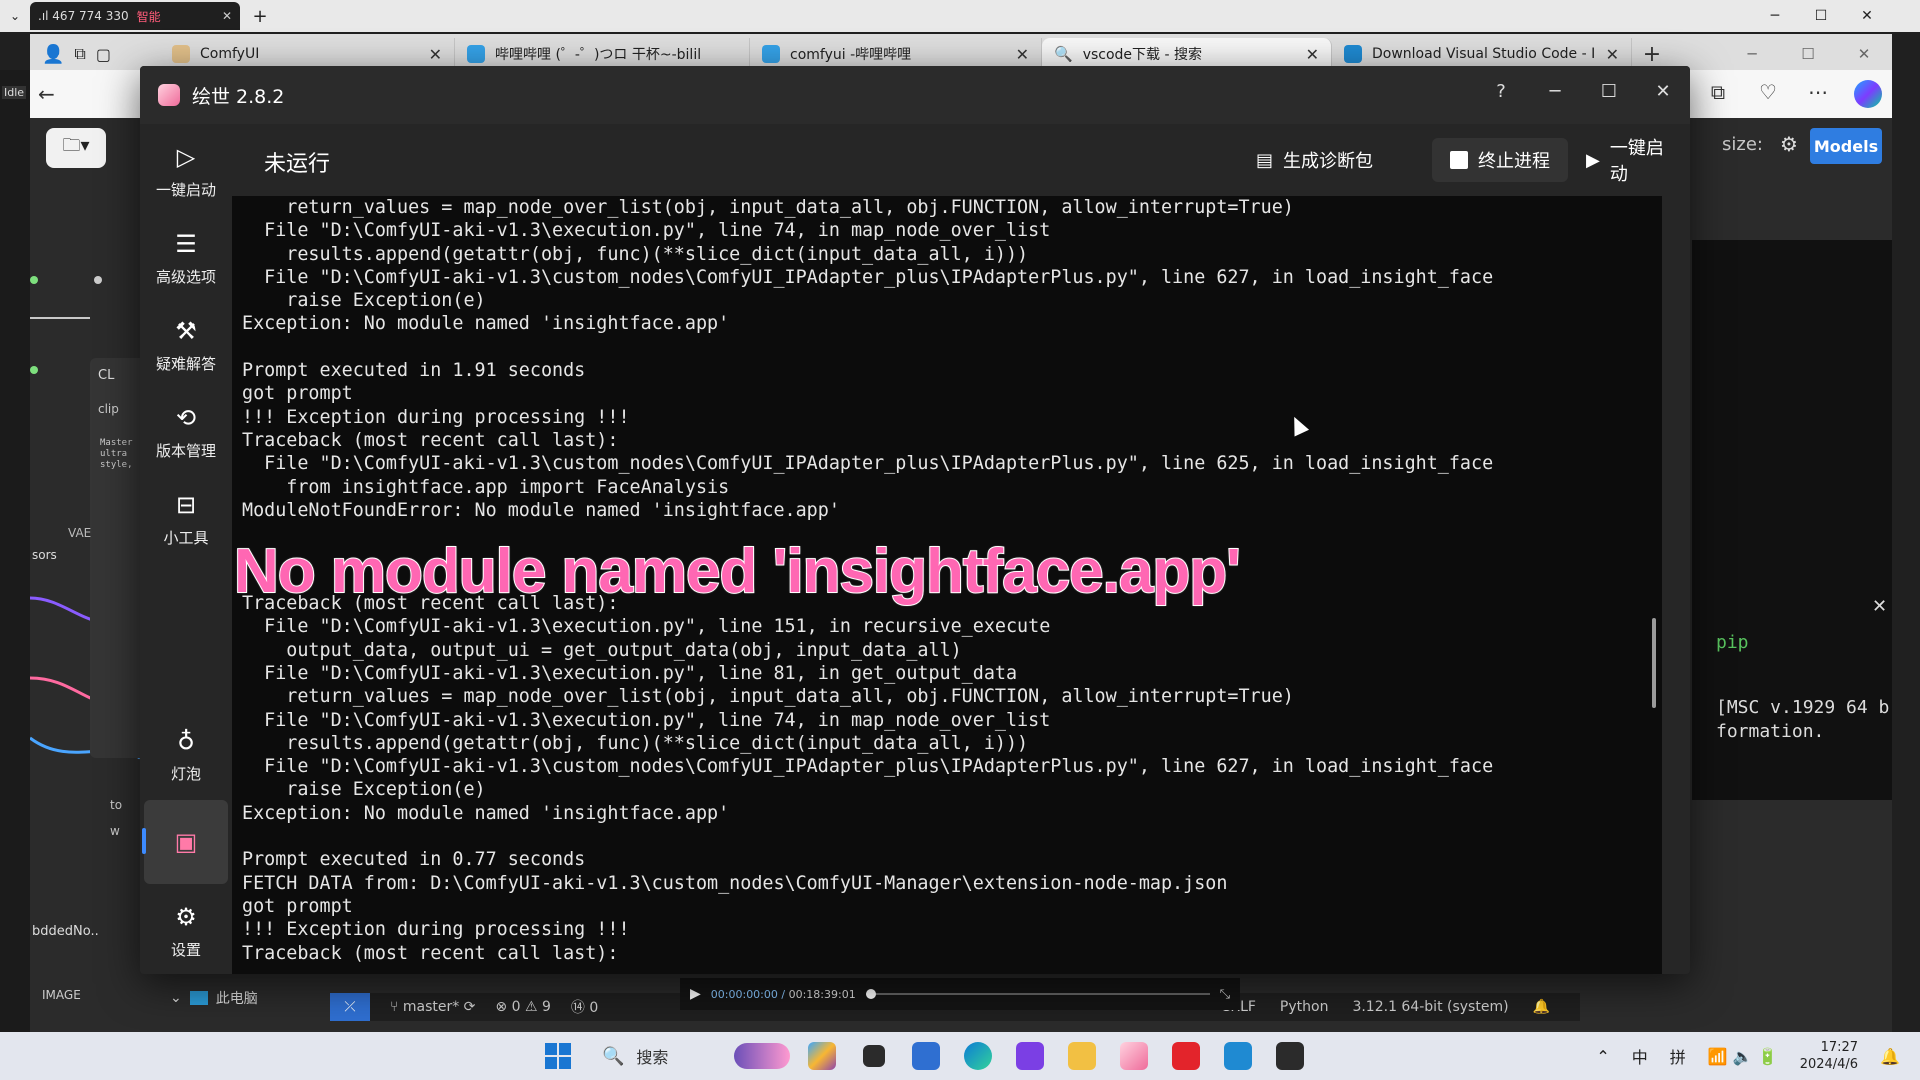 The image size is (1920, 1080). What do you see at coordinates (1501, 91) in the screenshot?
I see `help-icon: ?` at bounding box center [1501, 91].